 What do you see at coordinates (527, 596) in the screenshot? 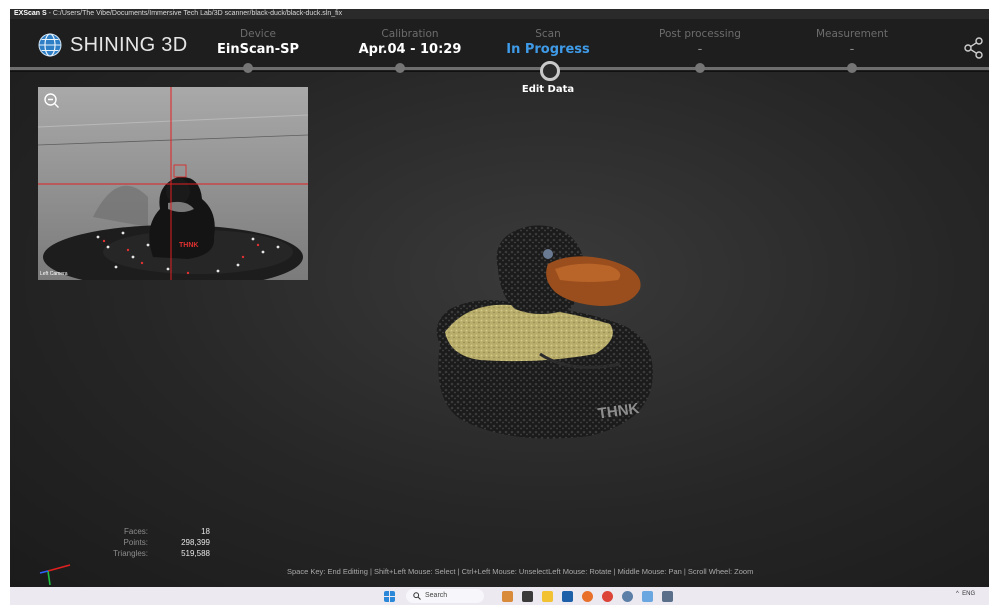
I see `task-view-icon` at bounding box center [527, 596].